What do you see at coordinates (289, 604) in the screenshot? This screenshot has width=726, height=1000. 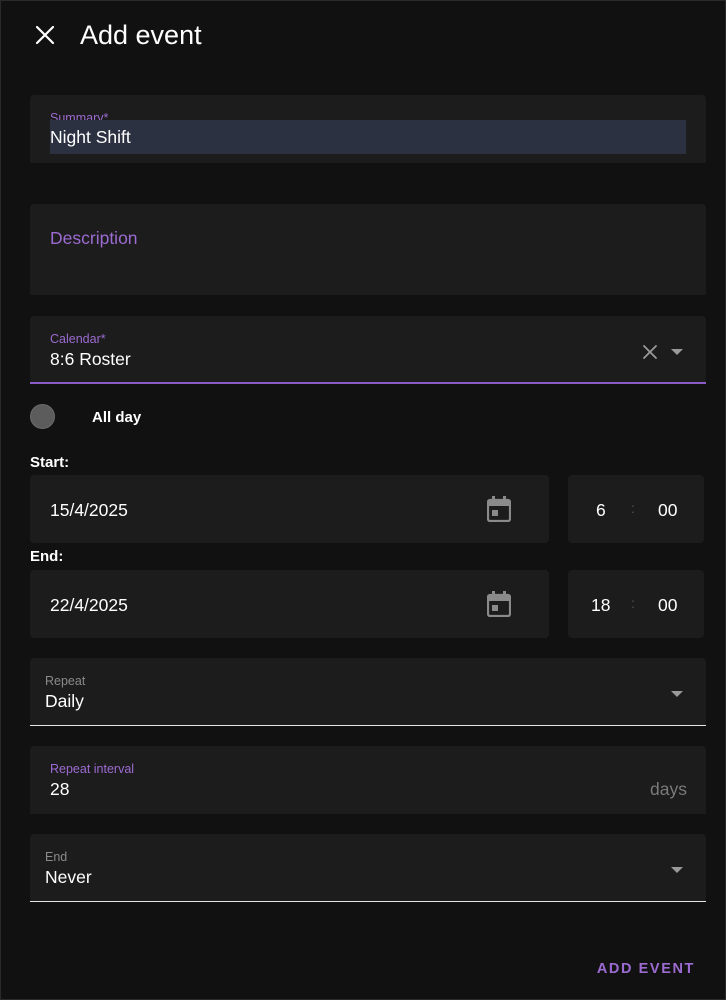 I see `end-date-field: 22/4/2025` at bounding box center [289, 604].